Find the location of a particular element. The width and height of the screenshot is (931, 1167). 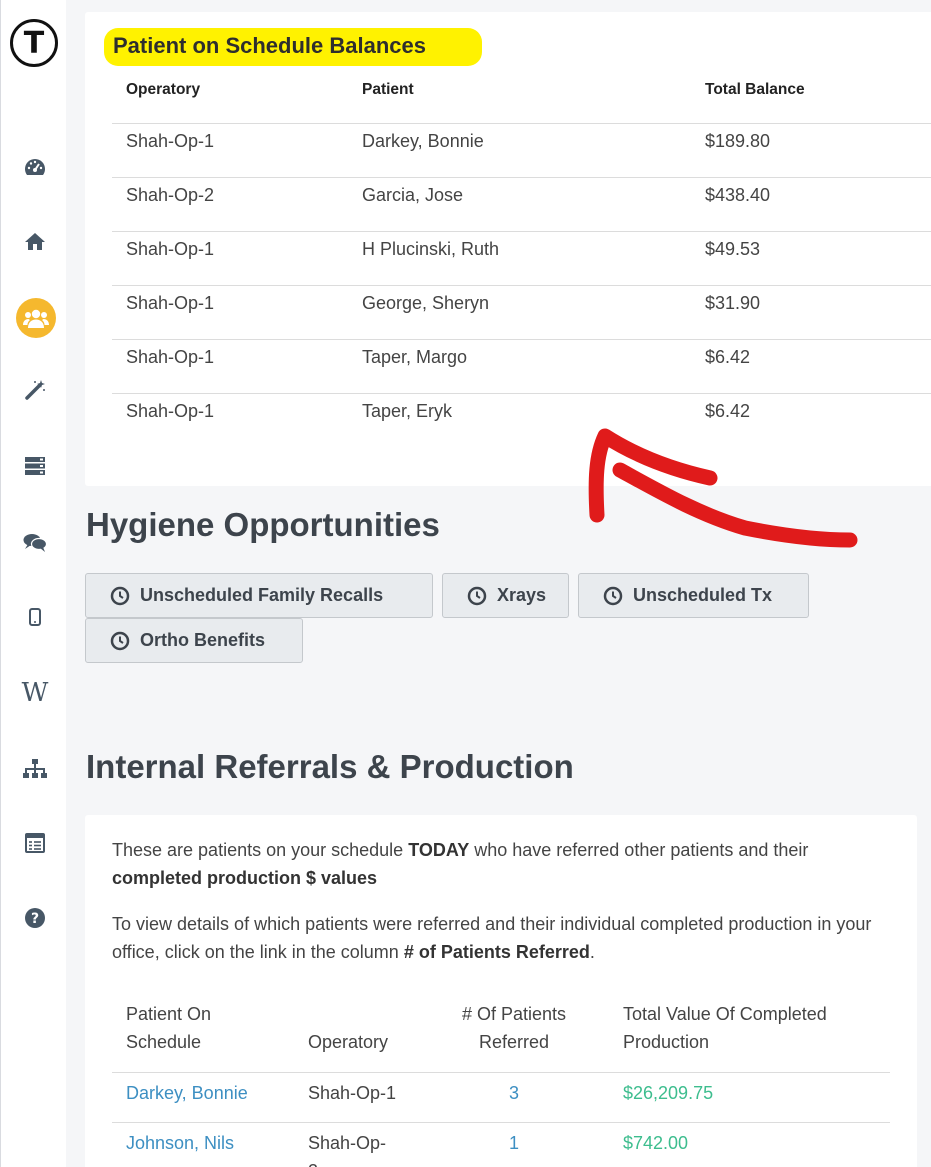

dashboard-icon is located at coordinates (35, 168).